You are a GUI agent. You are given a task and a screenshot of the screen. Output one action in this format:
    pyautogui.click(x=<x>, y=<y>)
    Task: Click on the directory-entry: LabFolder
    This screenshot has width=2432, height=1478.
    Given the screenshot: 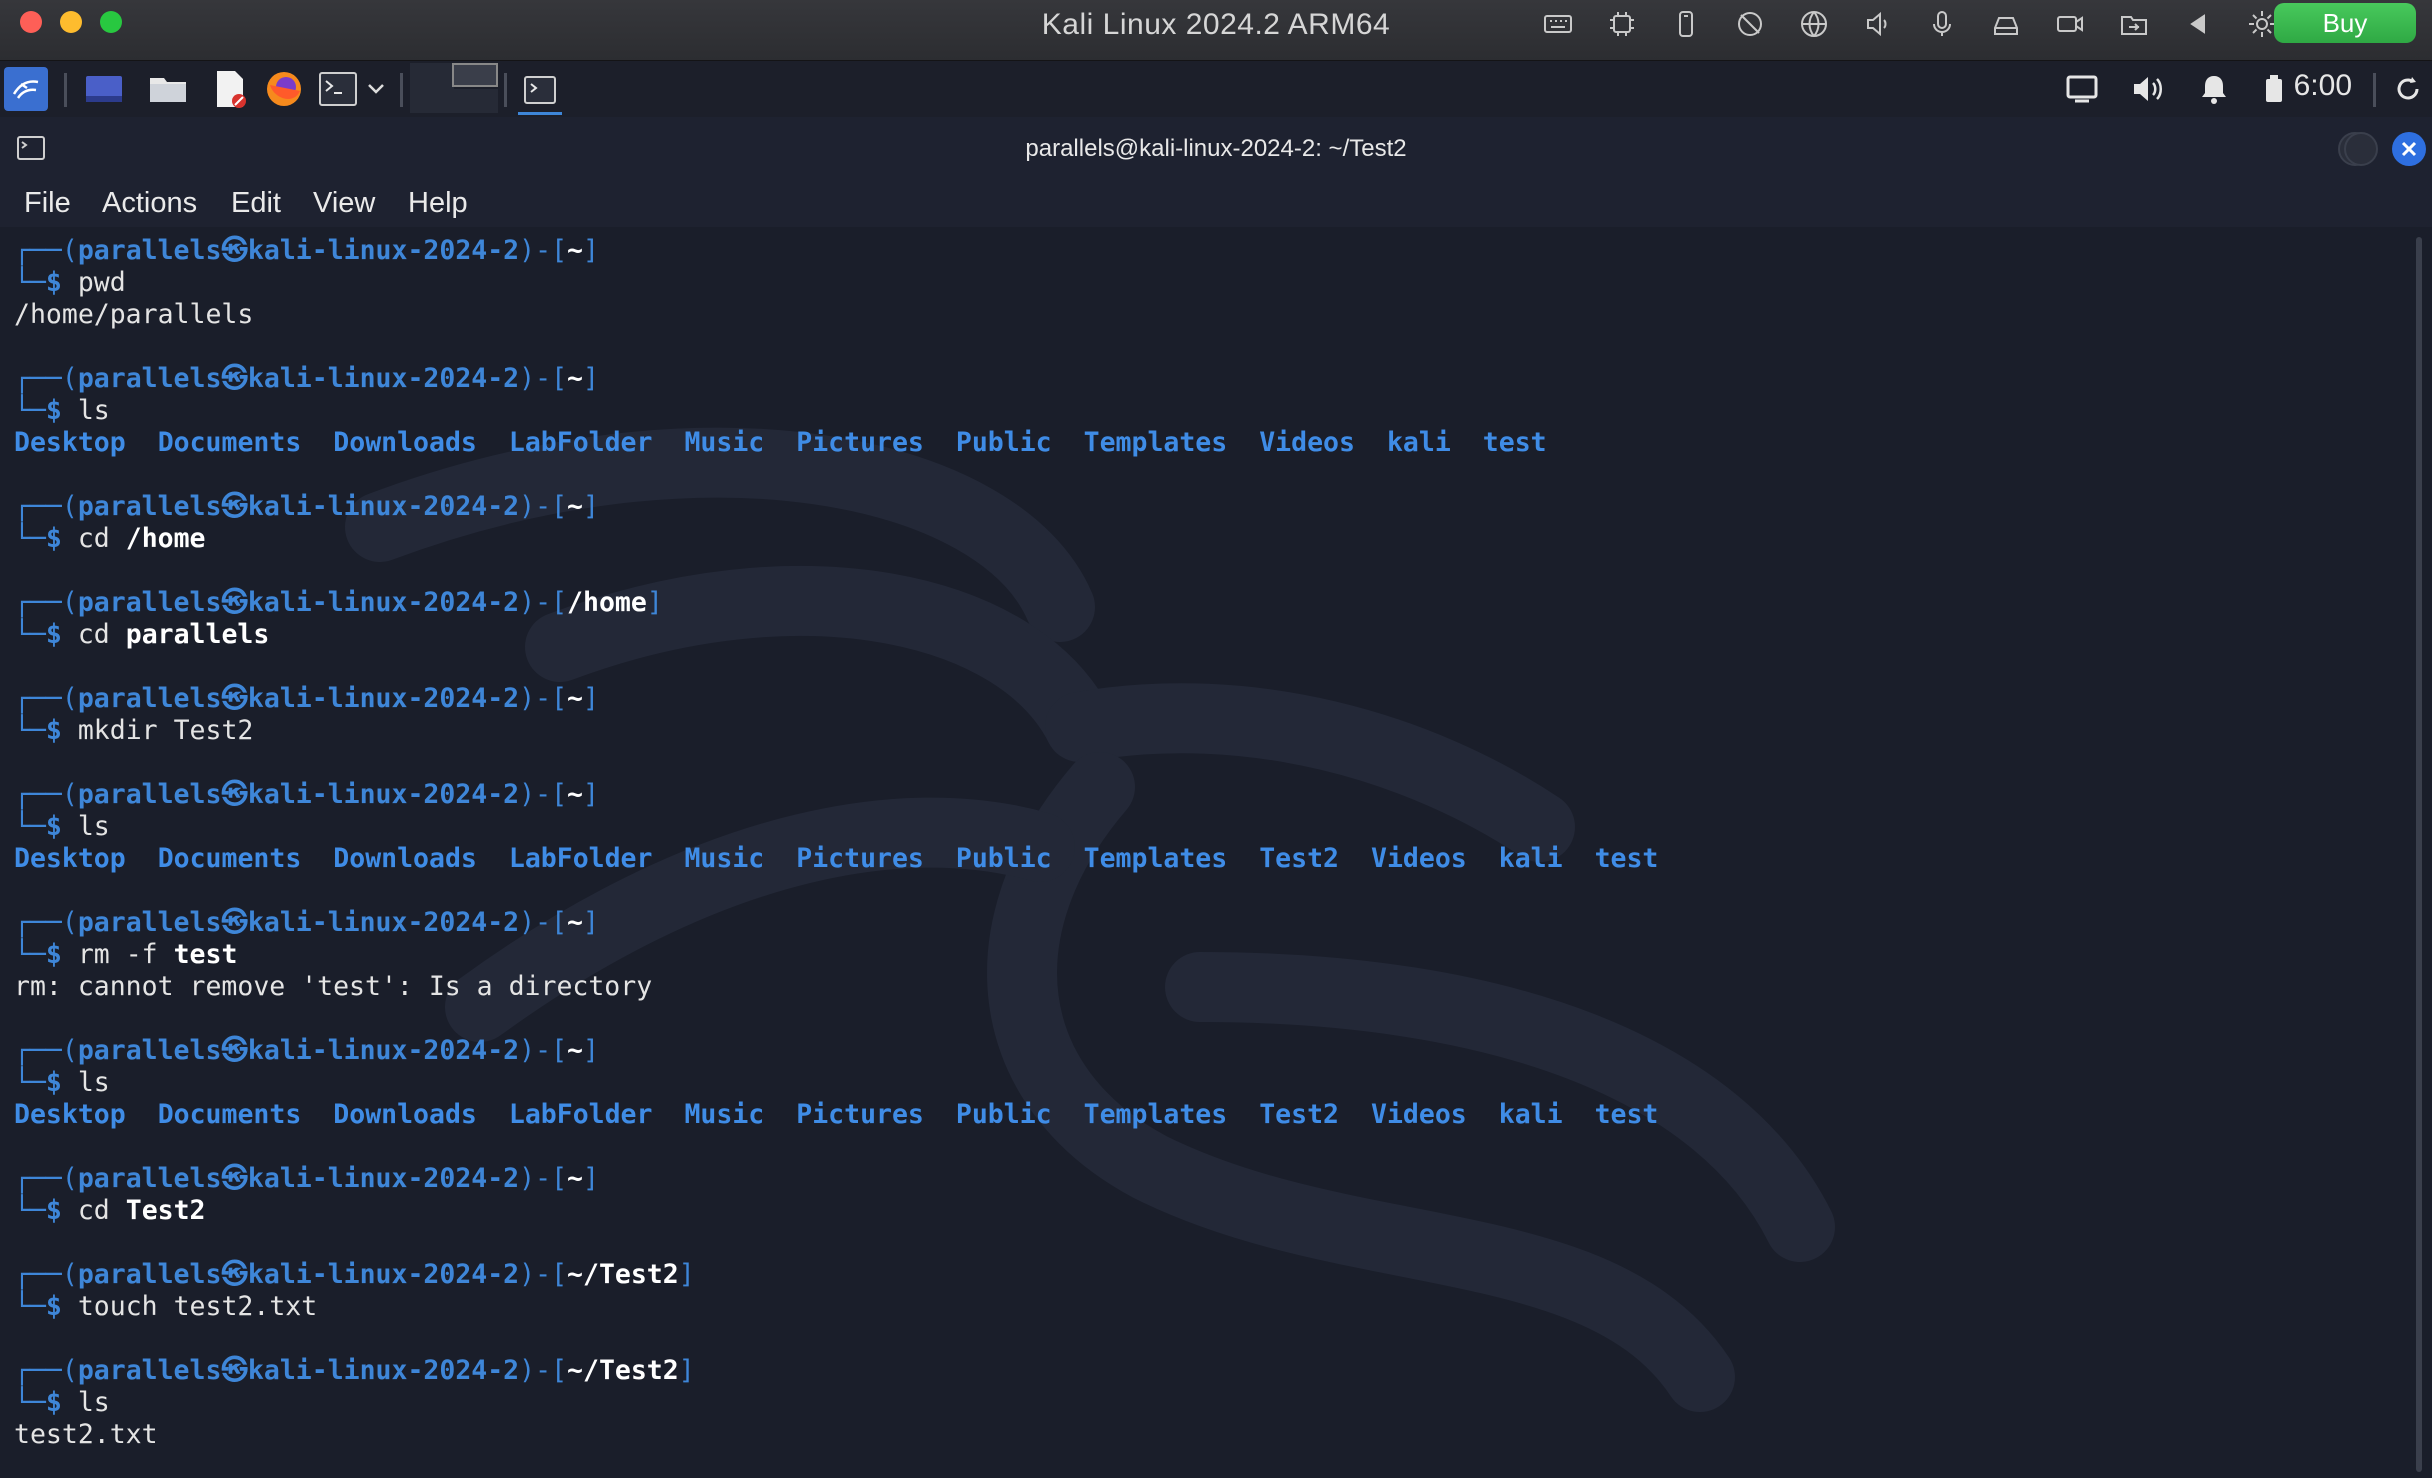 What is the action you would take?
    pyautogui.click(x=580, y=1114)
    